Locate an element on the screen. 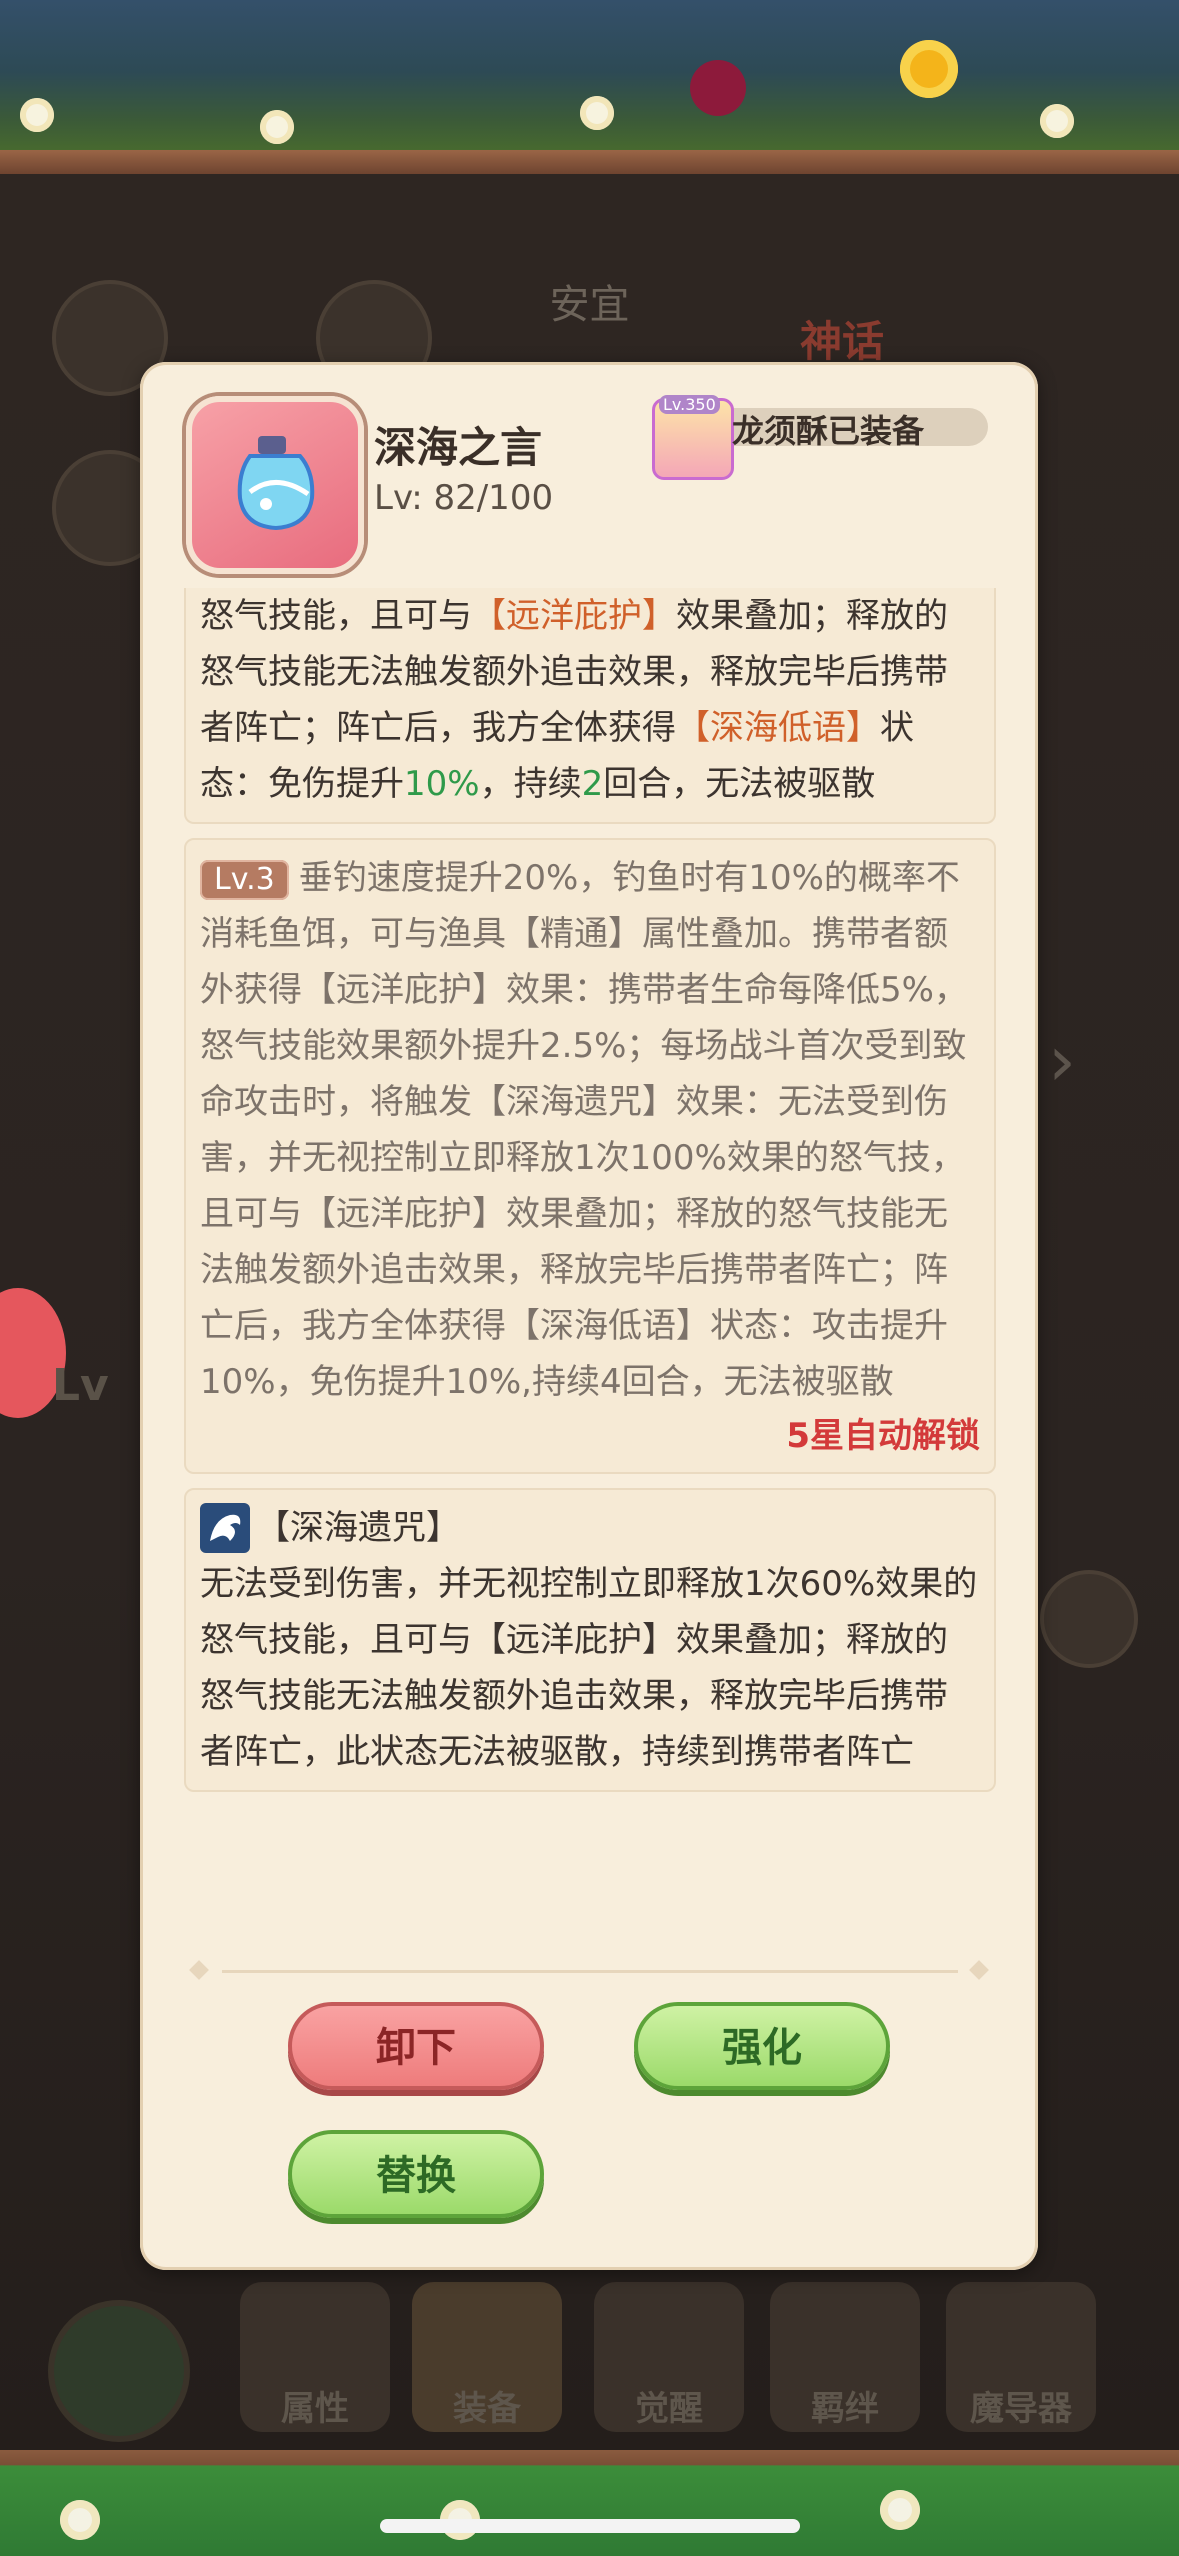 The height and width of the screenshot is (2556, 1179). potion-bottle-icon is located at coordinates (275, 485).